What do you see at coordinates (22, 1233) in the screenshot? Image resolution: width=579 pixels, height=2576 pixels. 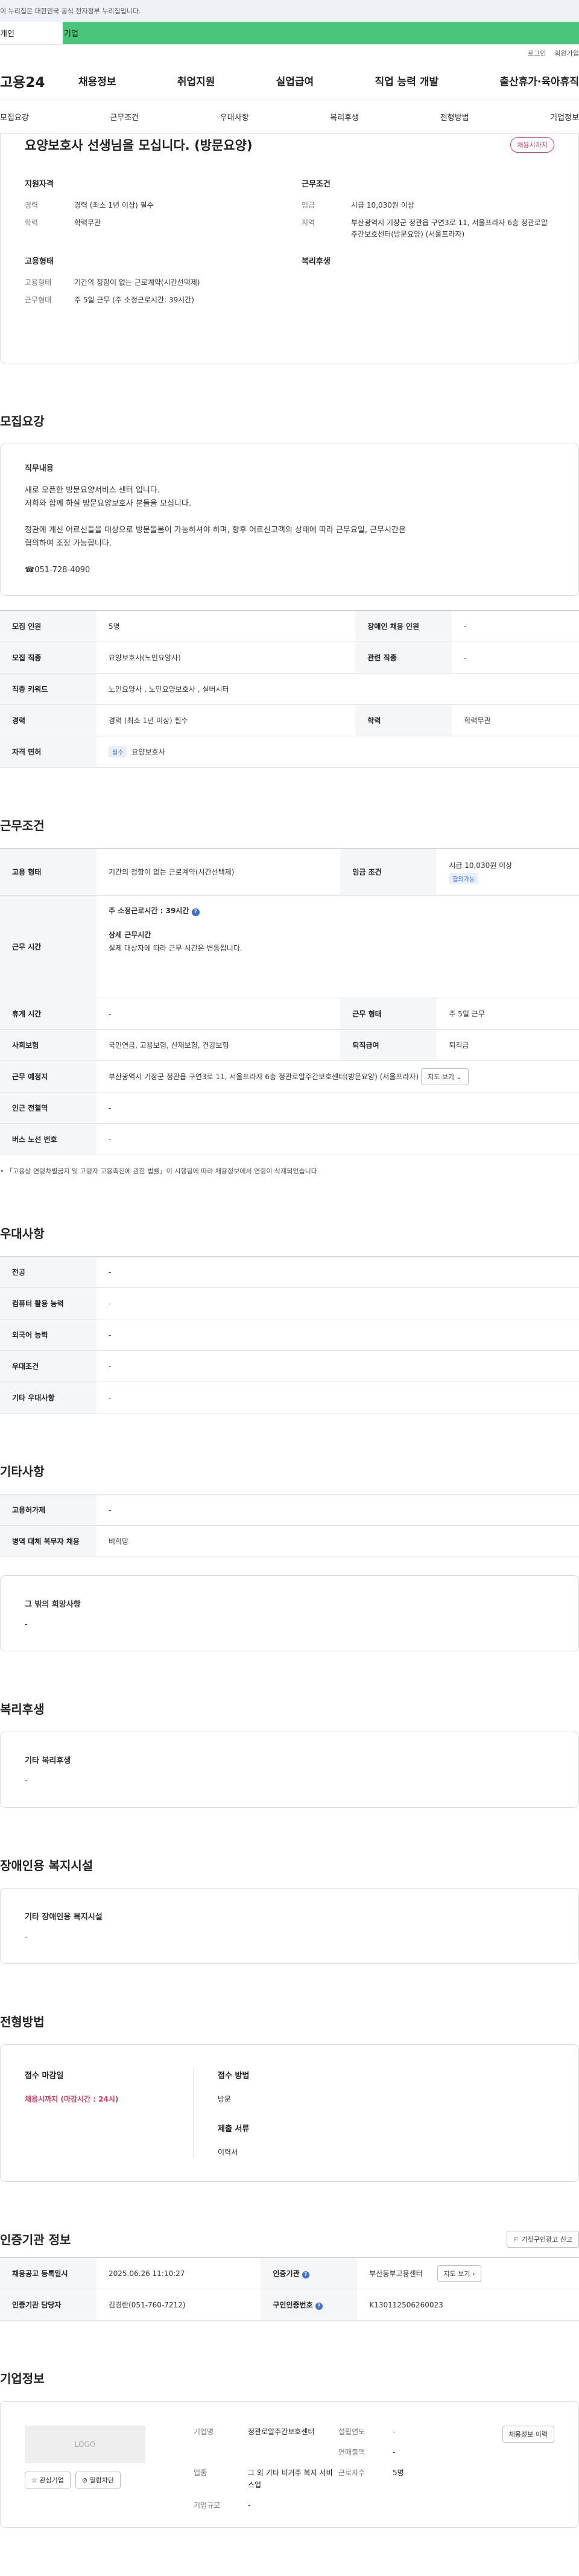 I see `pref-heading: 우대사항` at bounding box center [22, 1233].